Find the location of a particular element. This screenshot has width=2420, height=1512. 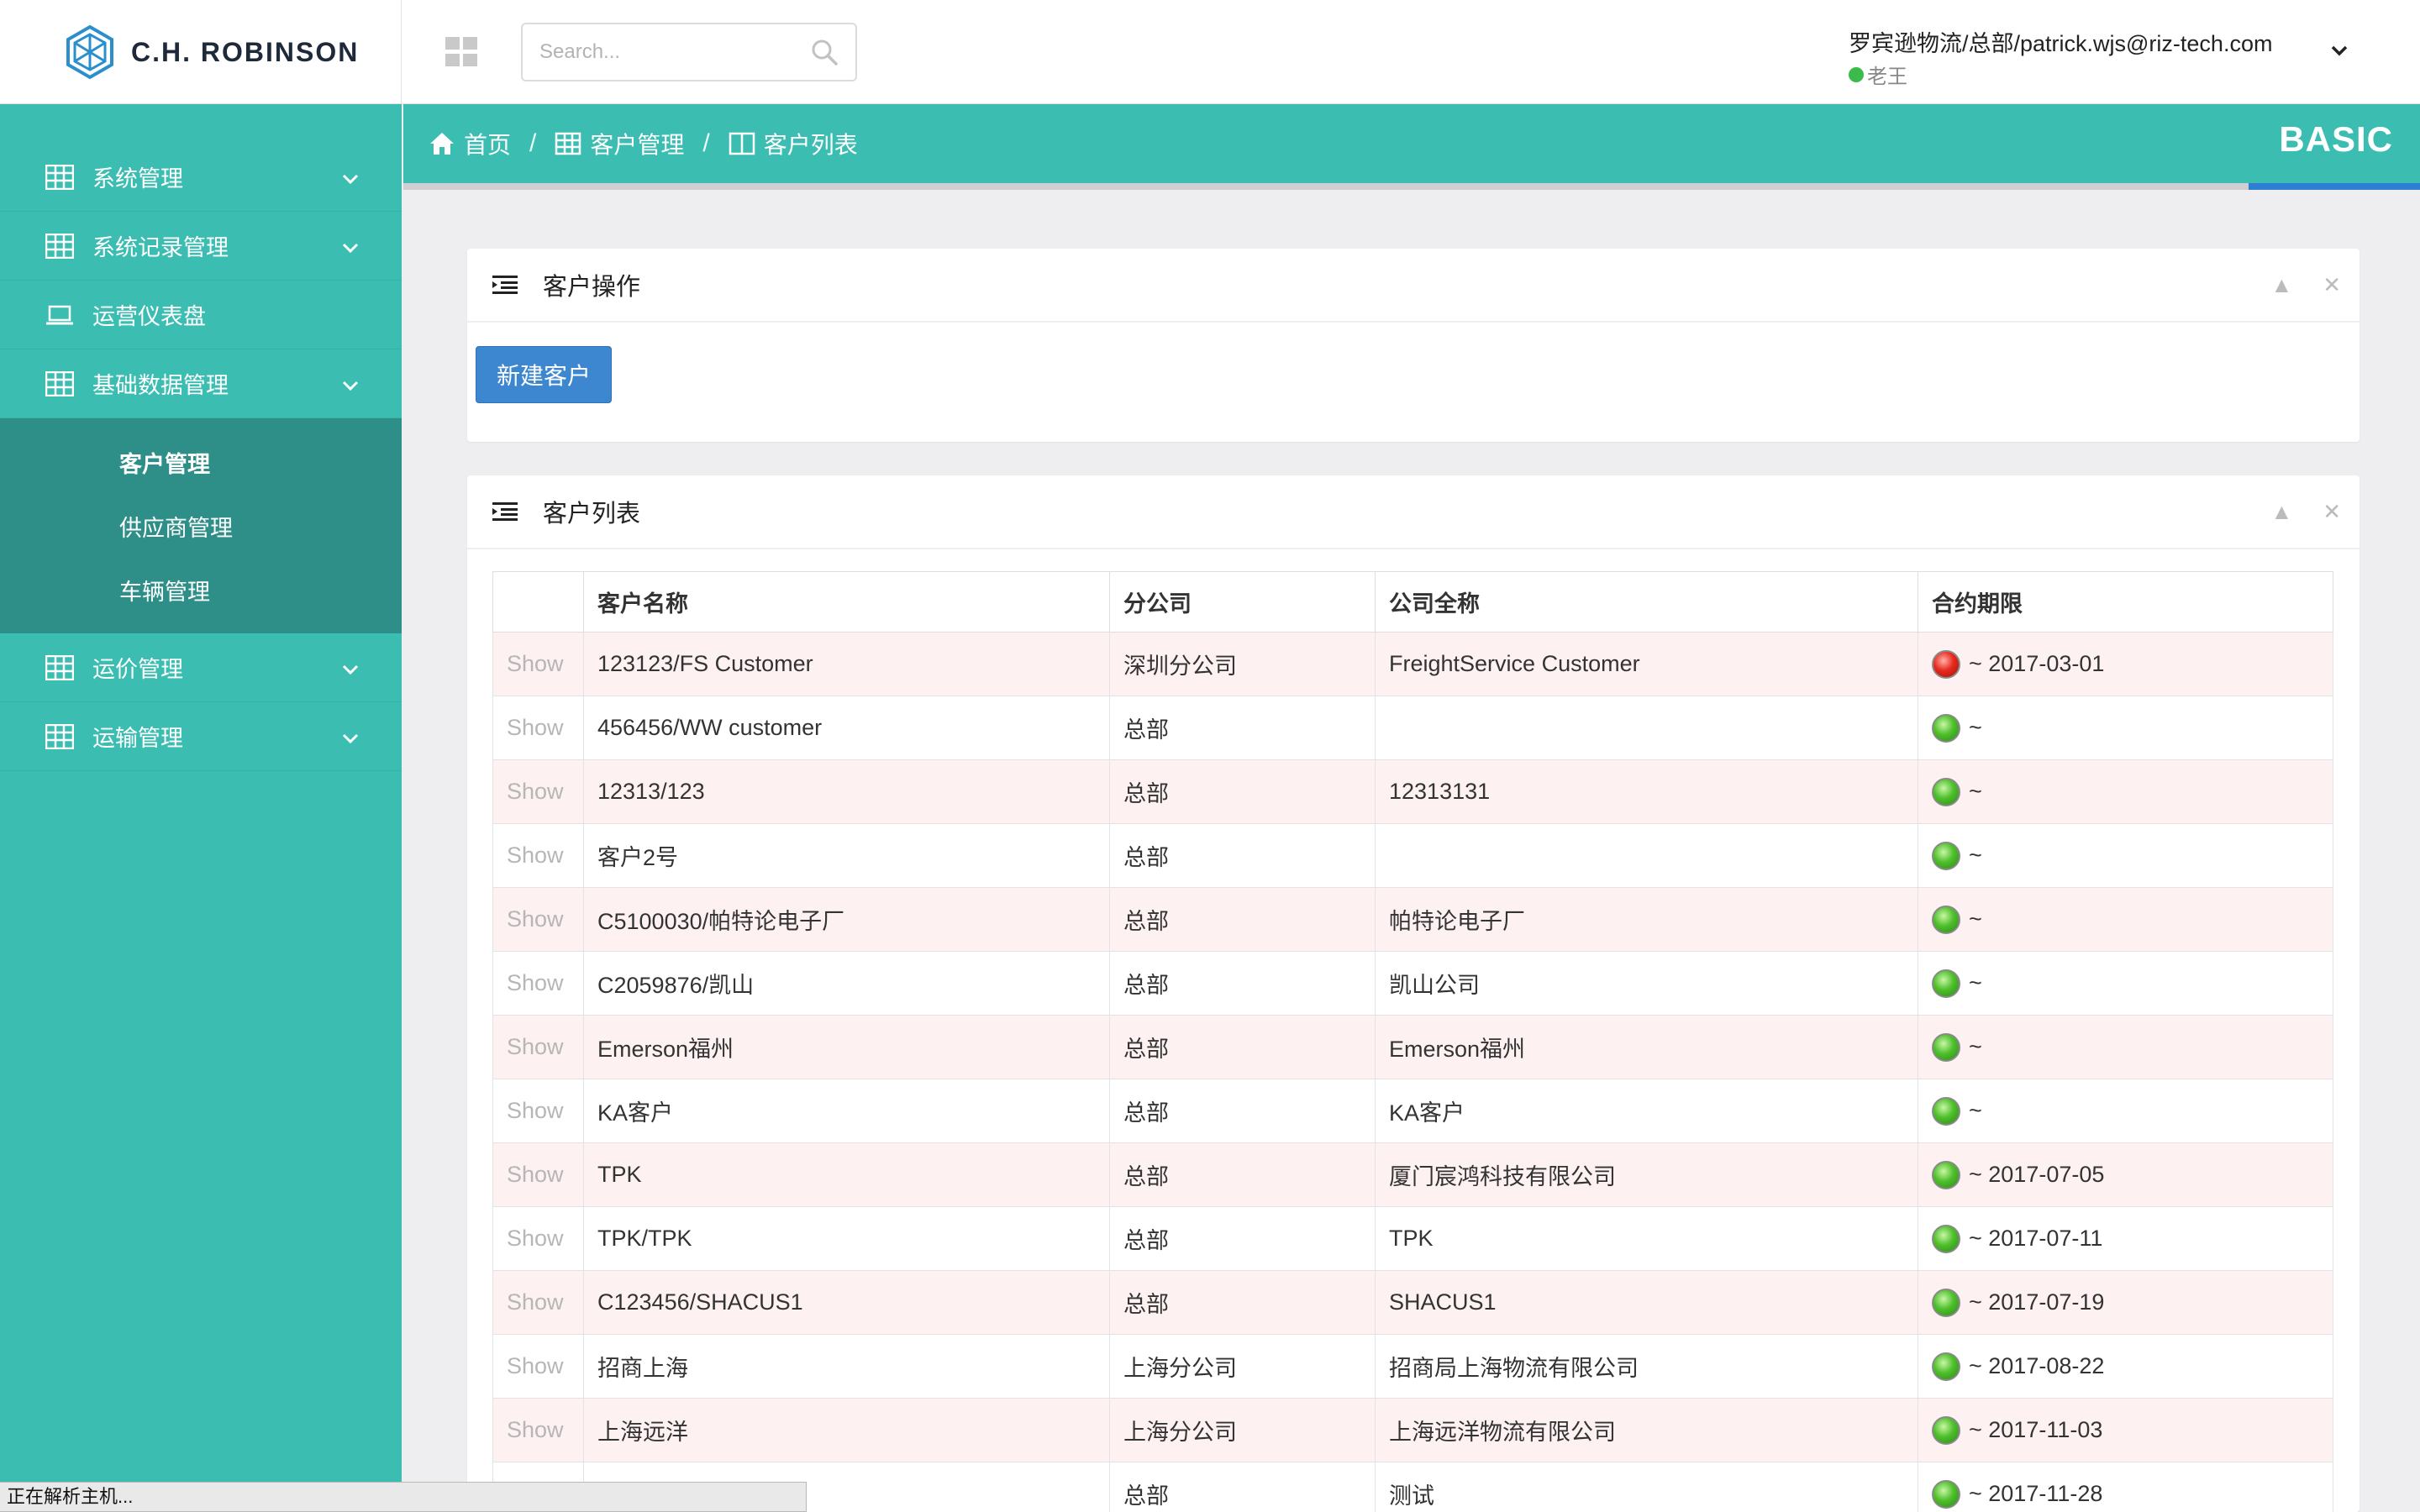

breadcrumb-home: 首页 is located at coordinates (470, 143).